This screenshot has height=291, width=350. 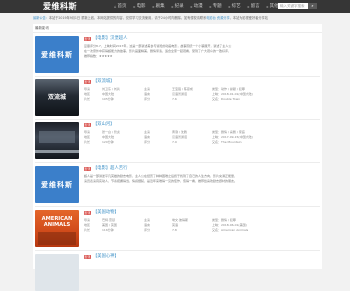 I want to click on search-button: ⌕, so click(x=312, y=6).